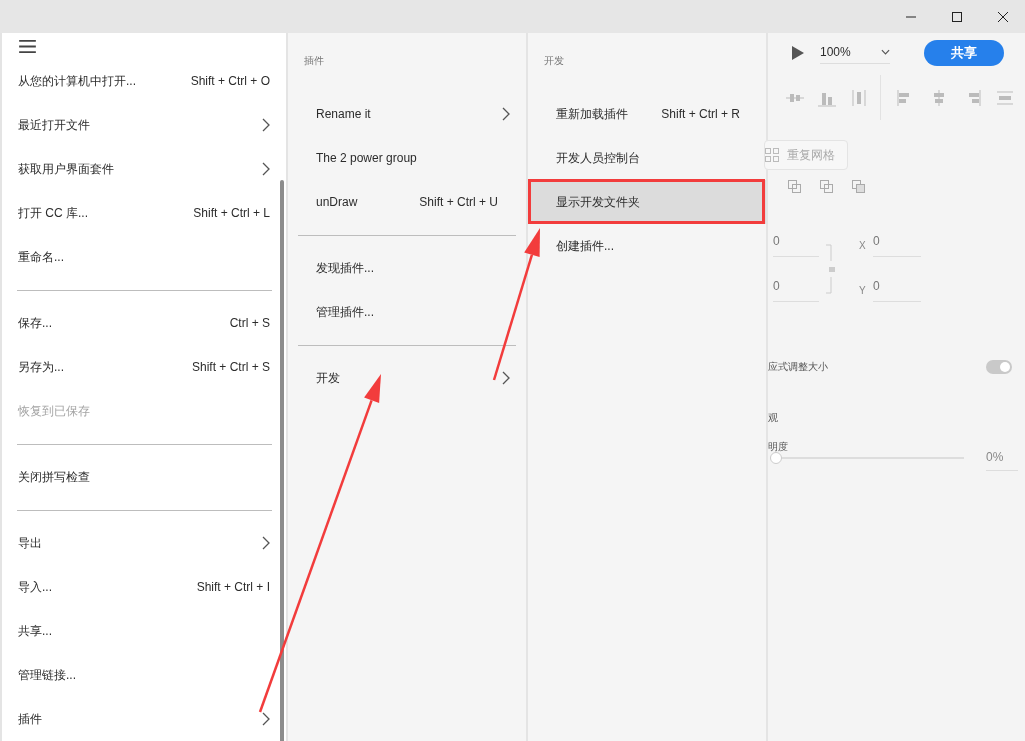  Describe the element at coordinates (897, 290) in the screenshot. I see `y-field: 0` at that location.